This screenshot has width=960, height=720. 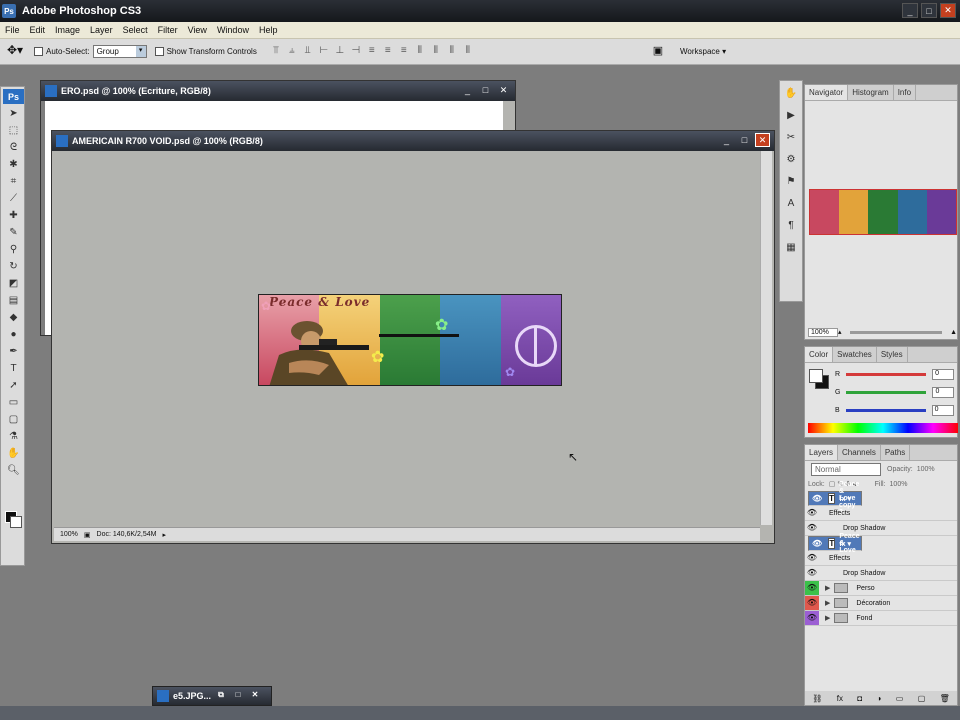 What do you see at coordinates (13, 232) in the screenshot?
I see `brush-tool-icon: ✎` at bounding box center [13, 232].